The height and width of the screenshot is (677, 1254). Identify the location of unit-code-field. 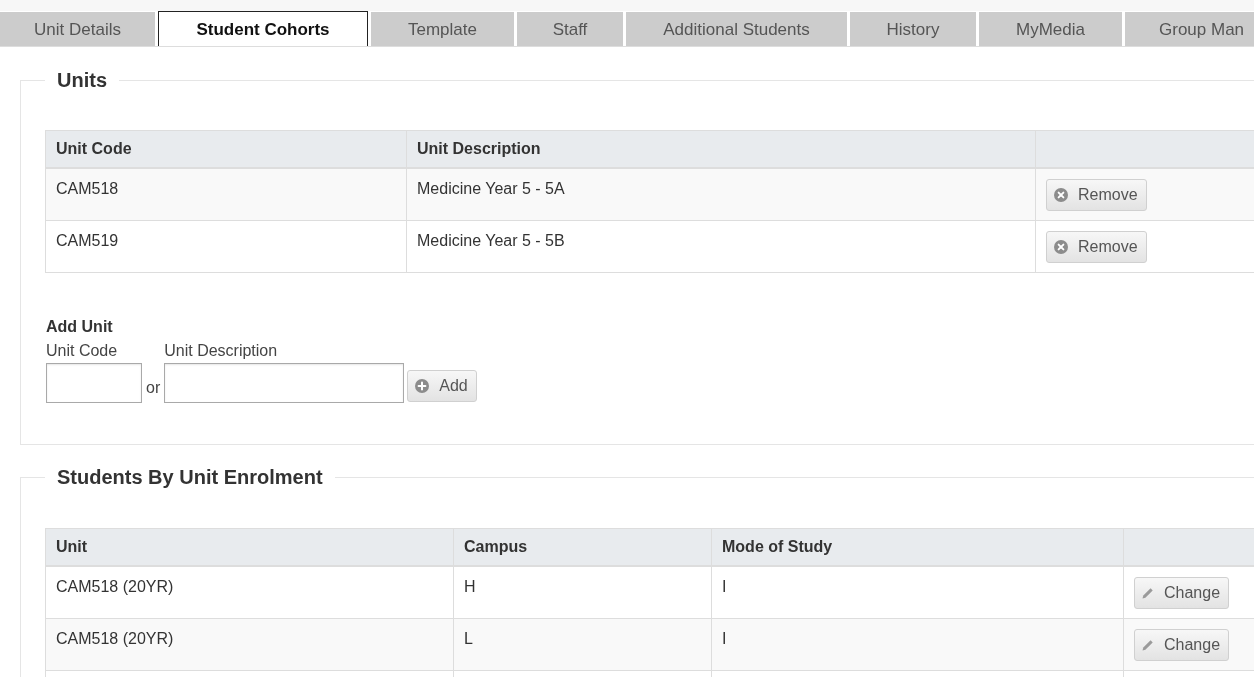
(94, 383).